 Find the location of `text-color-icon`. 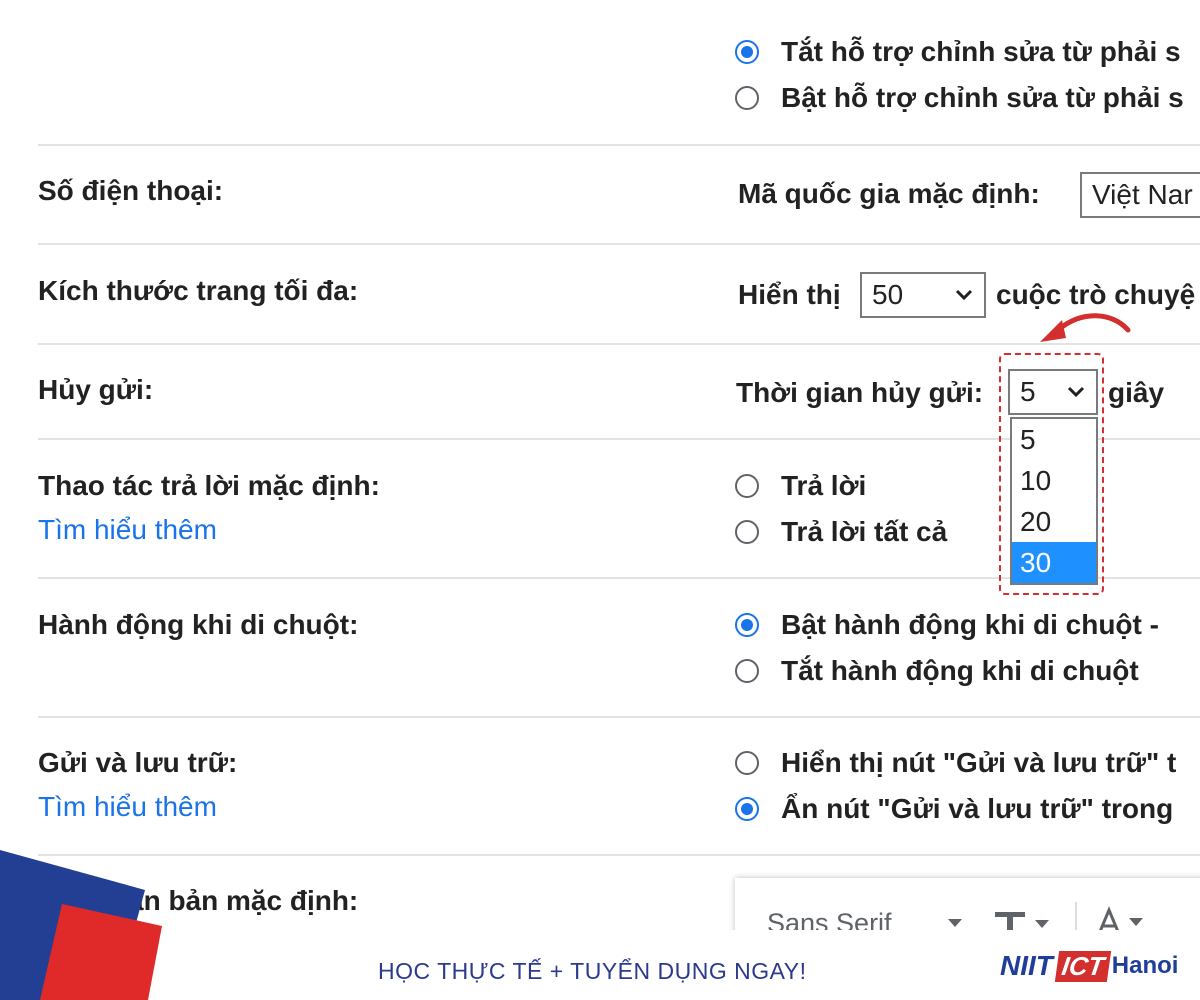

text-color-icon is located at coordinates (1125, 918).